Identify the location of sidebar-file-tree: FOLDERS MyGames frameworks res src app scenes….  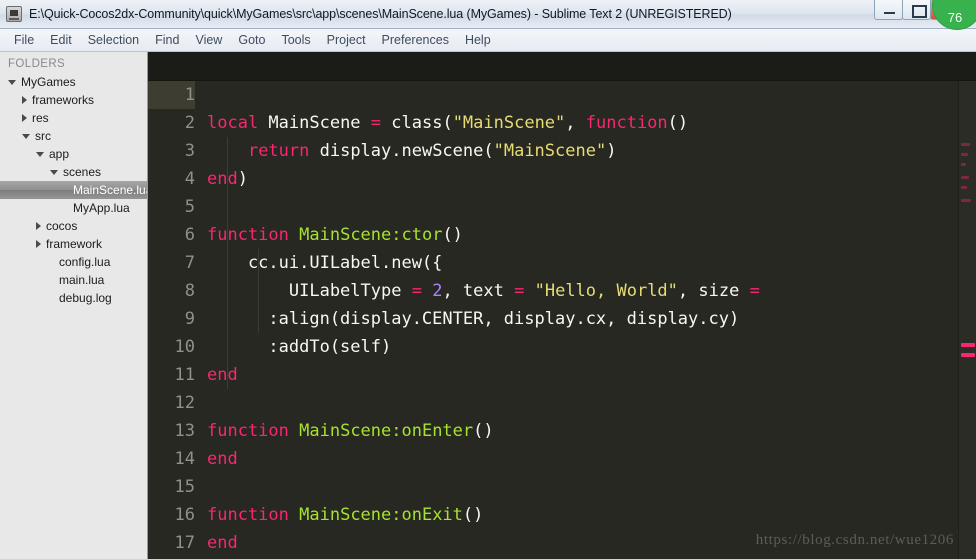
(74, 305).